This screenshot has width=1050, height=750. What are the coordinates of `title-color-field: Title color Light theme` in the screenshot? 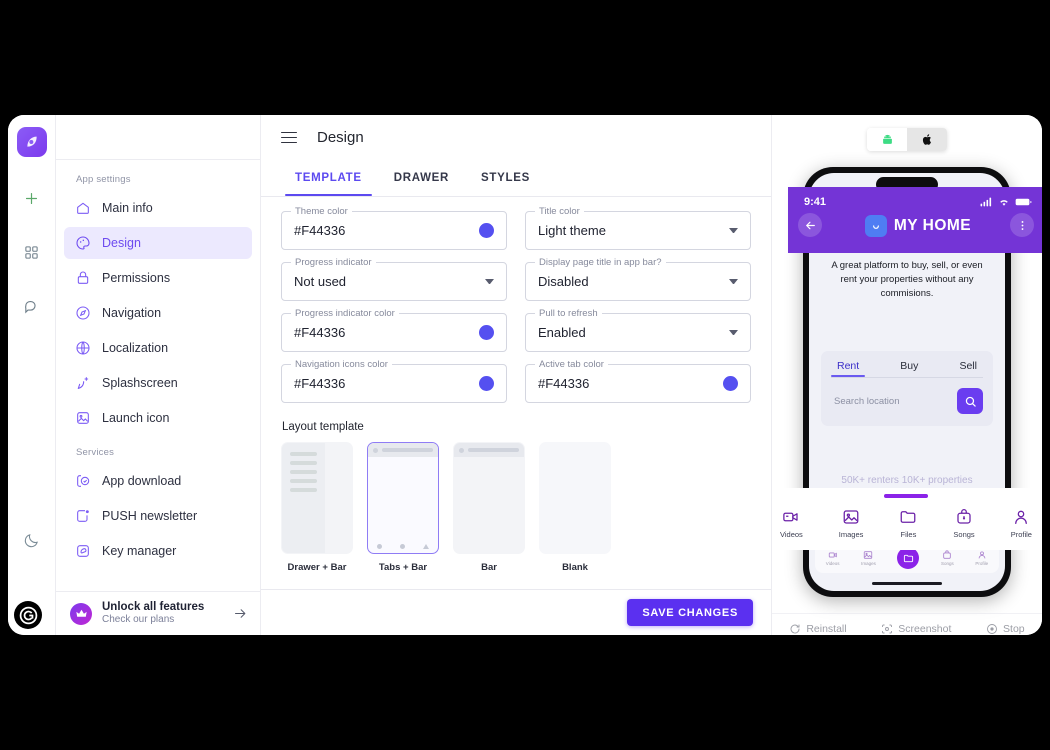 It's located at (638, 228).